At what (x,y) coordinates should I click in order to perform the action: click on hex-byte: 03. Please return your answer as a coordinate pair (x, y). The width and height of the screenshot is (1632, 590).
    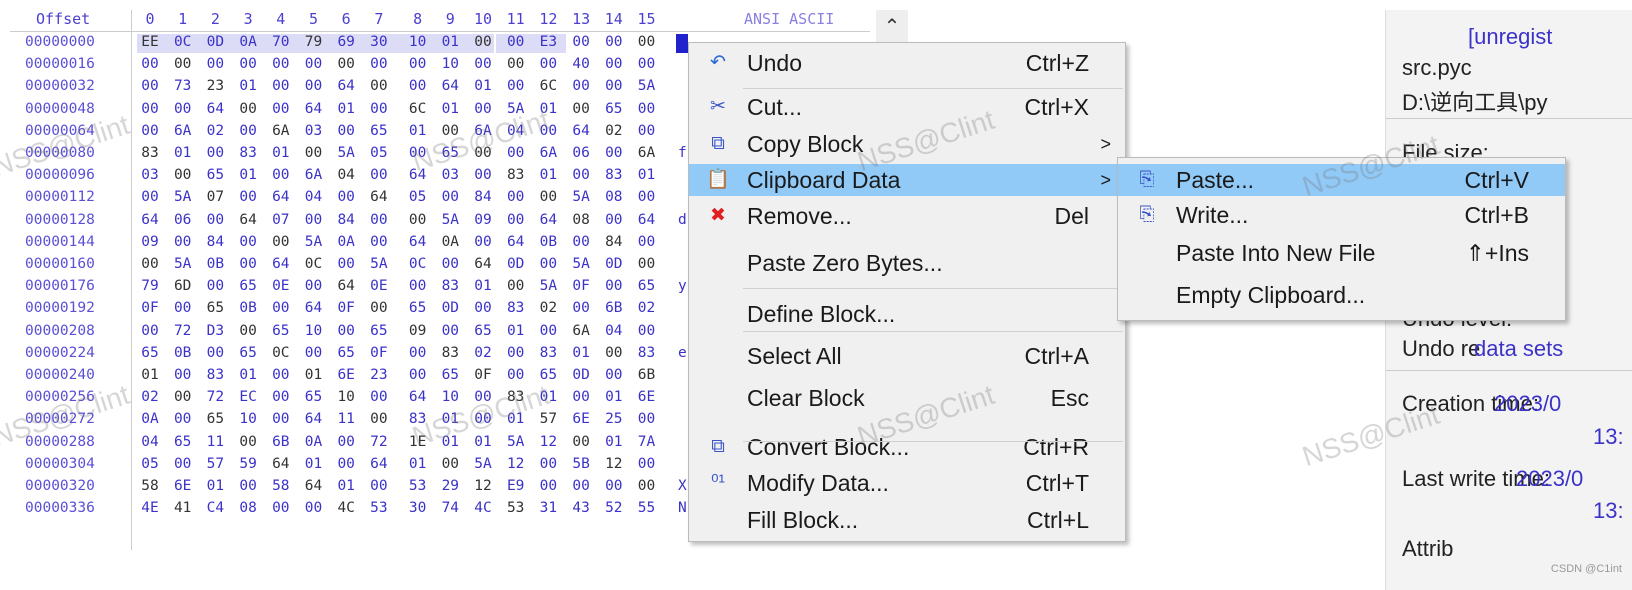
    Looking at the image, I should click on (314, 131).